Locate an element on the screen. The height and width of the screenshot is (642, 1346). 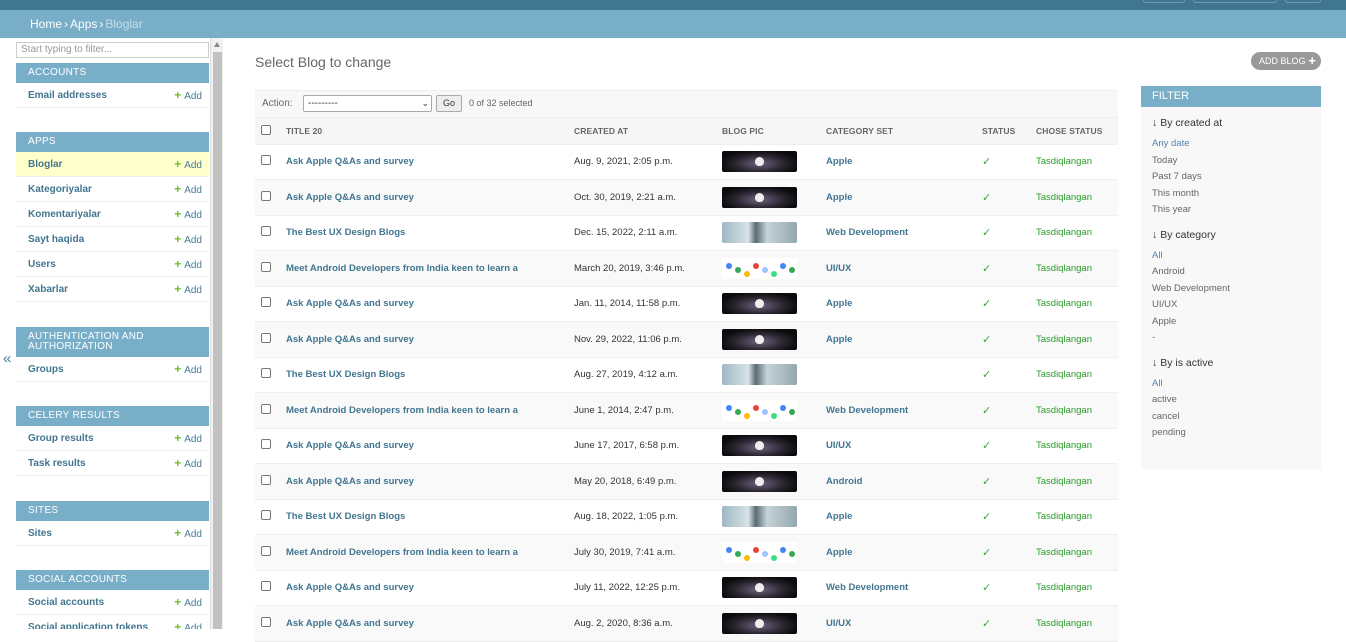
action-select: --------- ⌄ is located at coordinates (367, 103).